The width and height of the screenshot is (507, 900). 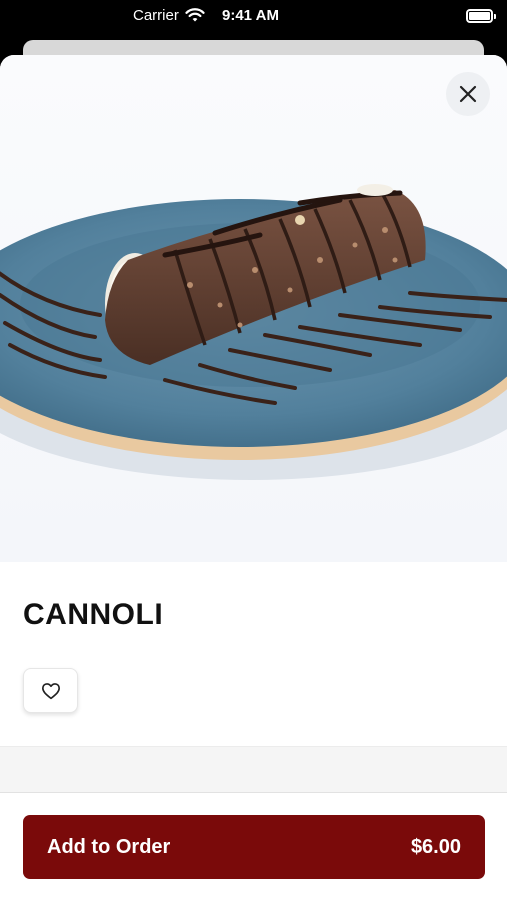 What do you see at coordinates (253, 769) in the screenshot?
I see `section-divider` at bounding box center [253, 769].